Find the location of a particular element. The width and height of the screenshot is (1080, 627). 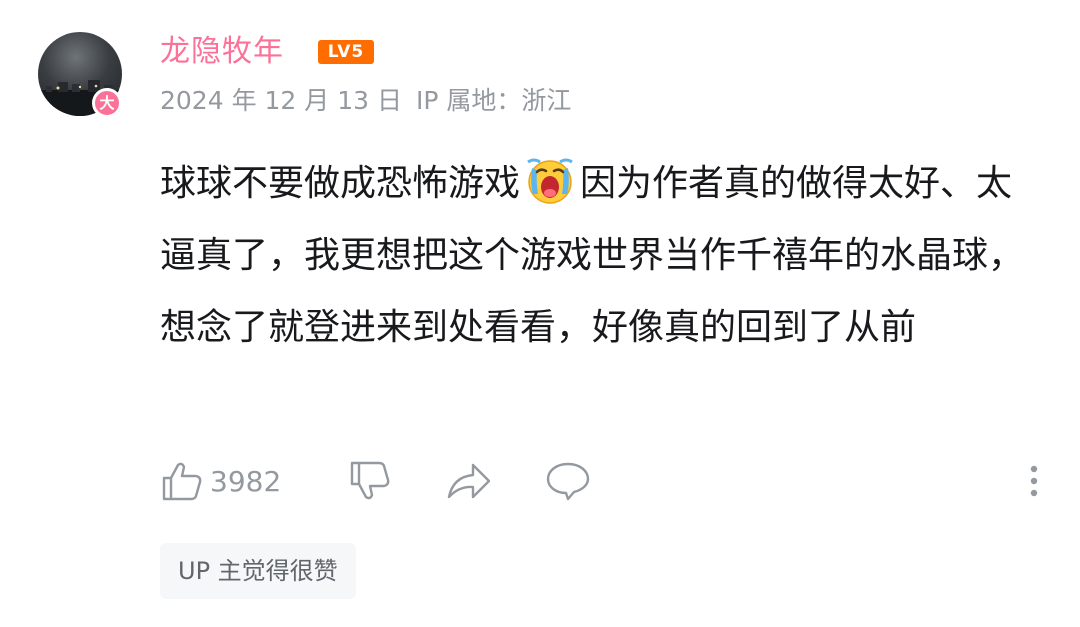

dislike-button is located at coordinates (370, 481).